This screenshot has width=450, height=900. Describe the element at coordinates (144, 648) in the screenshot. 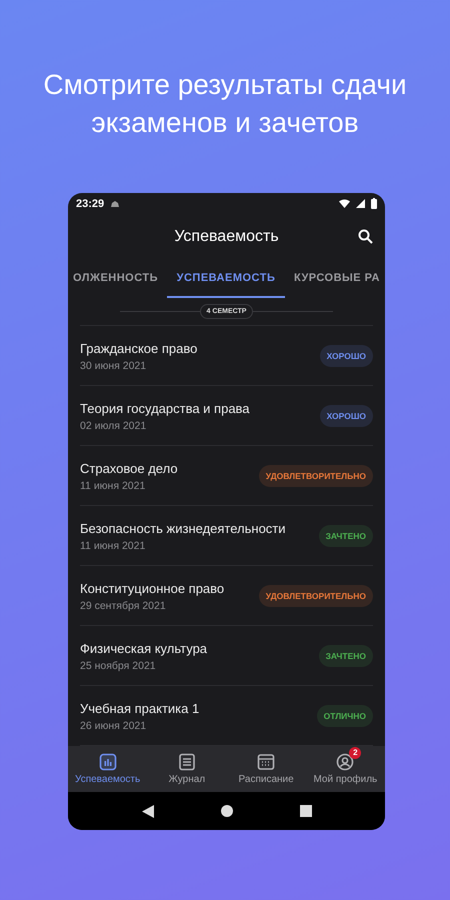

I see `subject-name: Физическая культура` at that location.